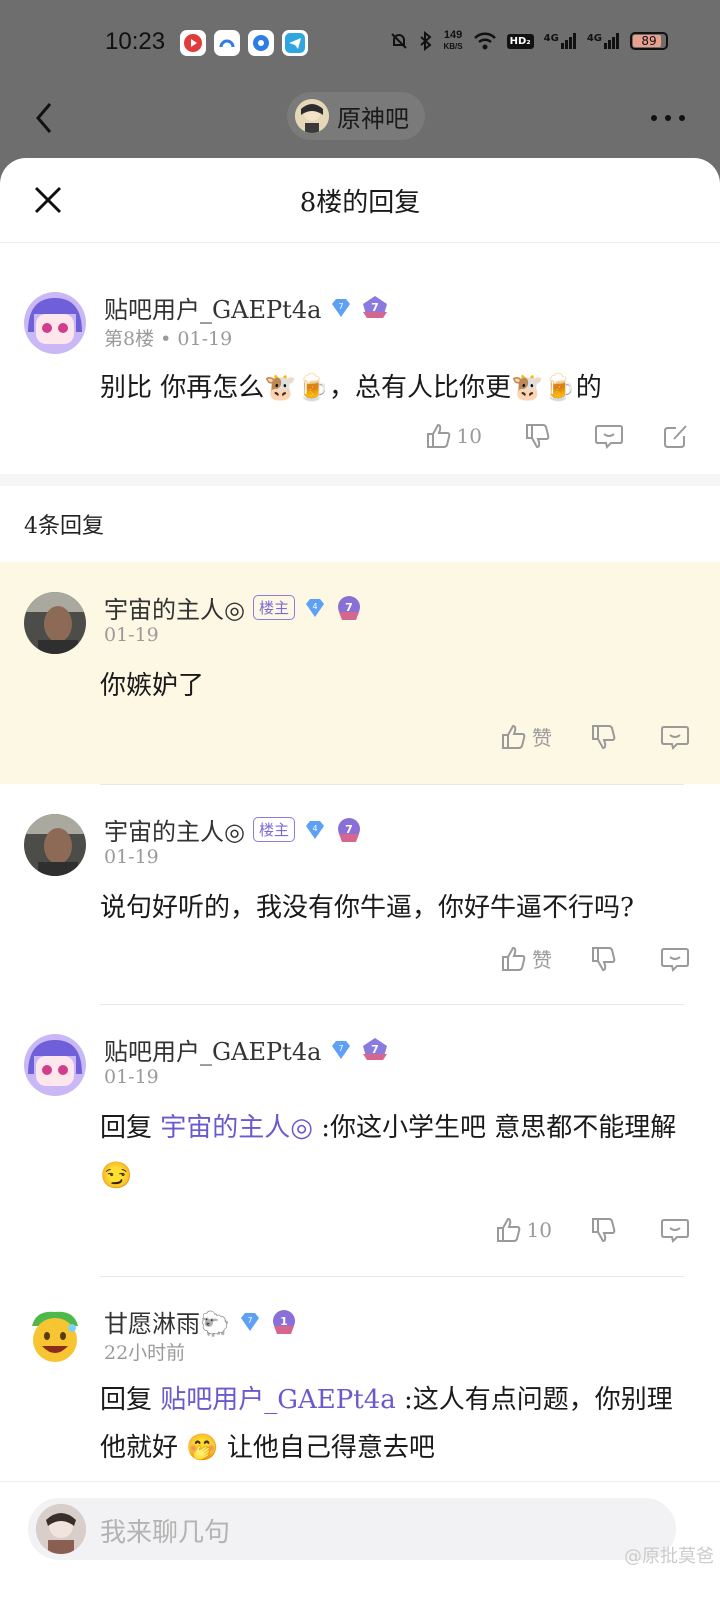 This screenshot has height=1600, width=720. What do you see at coordinates (360, 673) in the screenshot?
I see `reply-item: 宇宙的主人◎ 楼主 4 7 01-19 你嫉妒了 赞` at bounding box center [360, 673].